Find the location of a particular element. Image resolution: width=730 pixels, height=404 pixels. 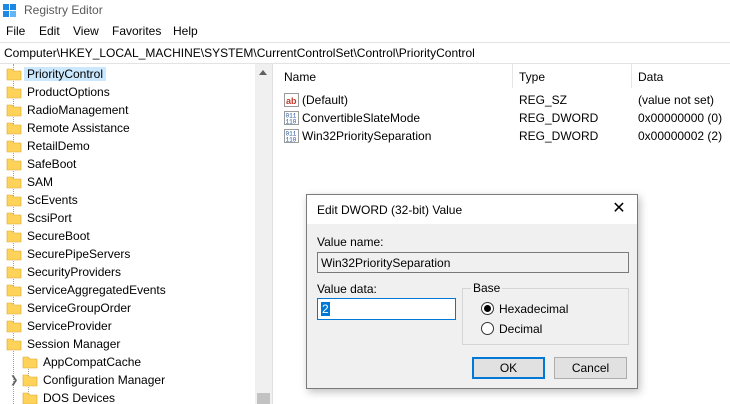

tree-item-secureboot: SecureBoot is located at coordinates (127, 236).